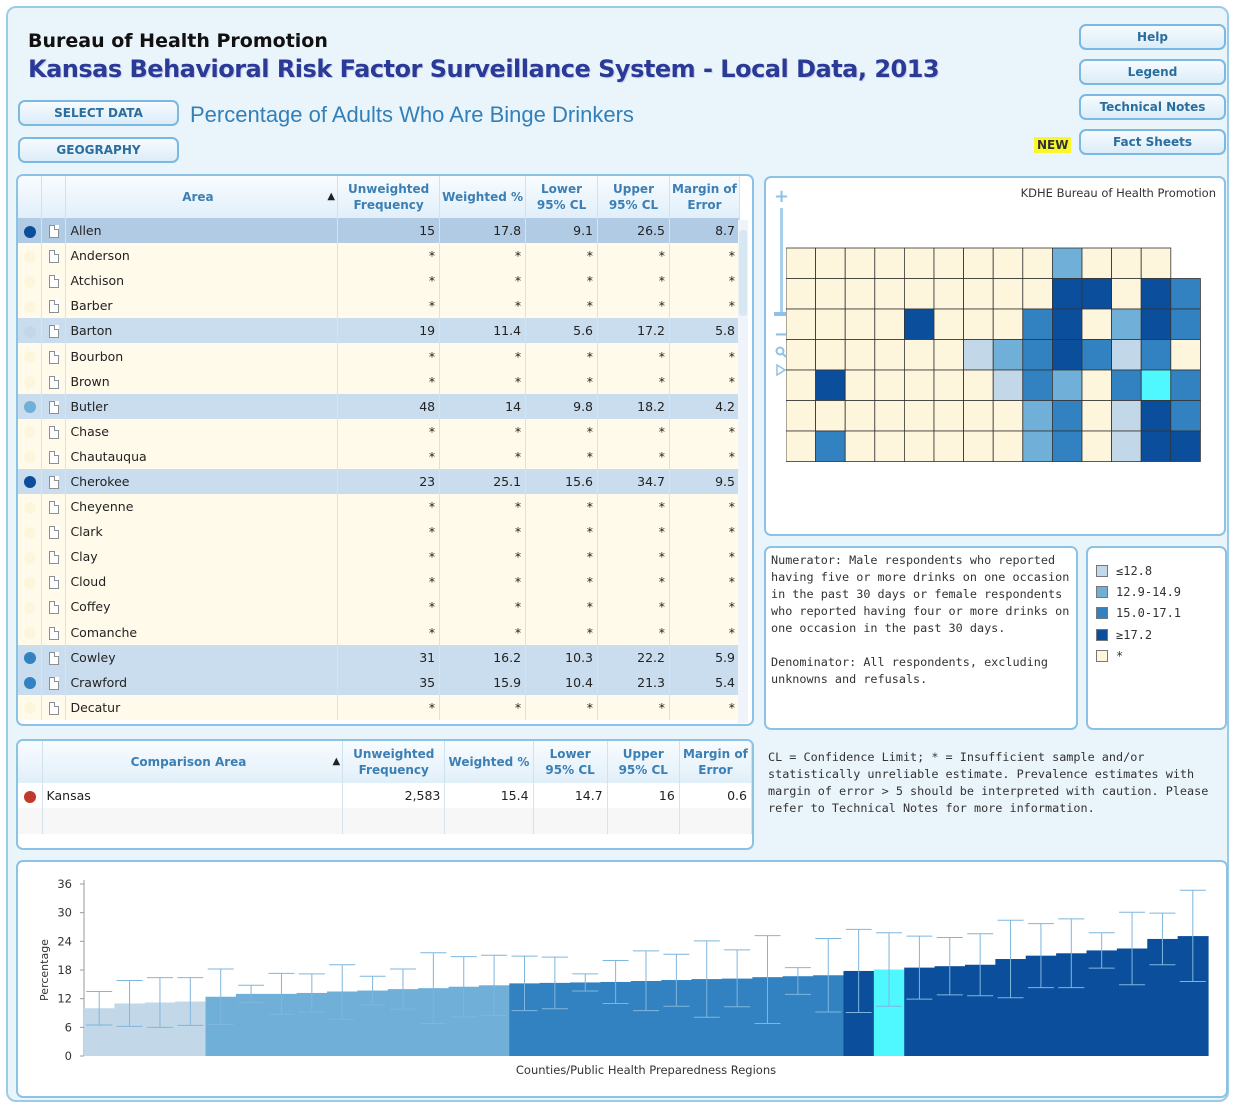  What do you see at coordinates (781, 260) in the screenshot?
I see `zoom-slider-track` at bounding box center [781, 260].